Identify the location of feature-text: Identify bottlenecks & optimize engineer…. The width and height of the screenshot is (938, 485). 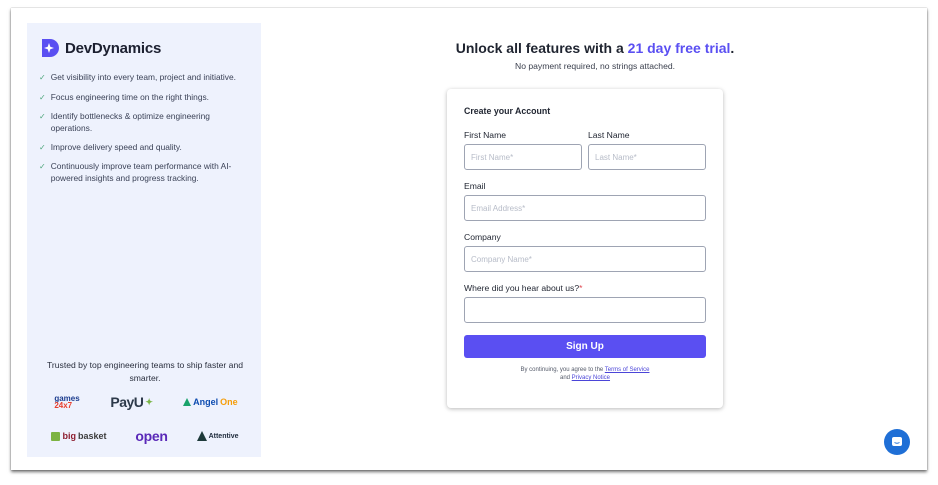
(130, 122).